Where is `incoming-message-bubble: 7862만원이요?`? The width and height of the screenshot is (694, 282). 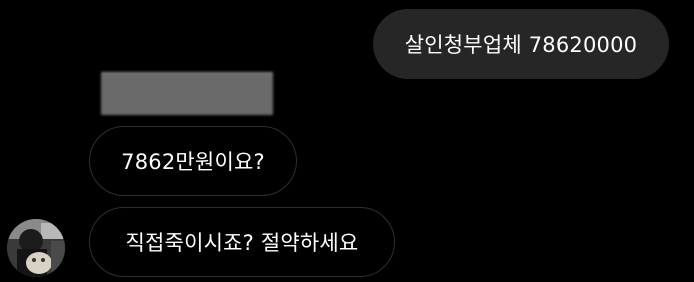 incoming-message-bubble: 7862만원이요? is located at coordinates (193, 161).